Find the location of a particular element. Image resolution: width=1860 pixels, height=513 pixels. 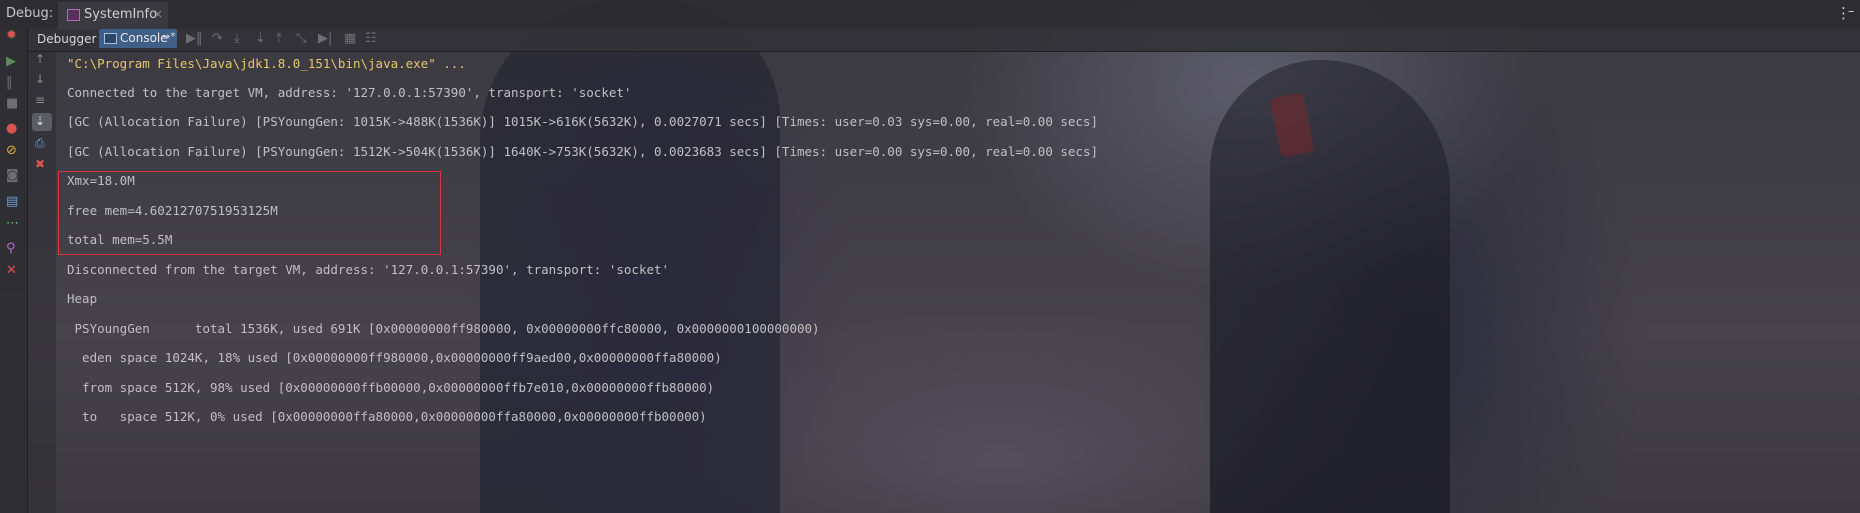

more-icon: ⋯ is located at coordinates (12, 223).